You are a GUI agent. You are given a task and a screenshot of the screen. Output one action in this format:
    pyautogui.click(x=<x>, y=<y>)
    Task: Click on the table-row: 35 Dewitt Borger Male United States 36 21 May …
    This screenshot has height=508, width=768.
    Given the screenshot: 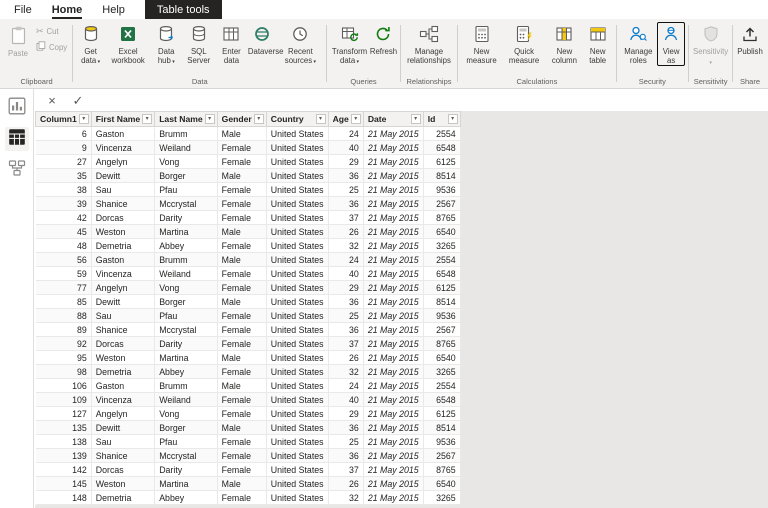 What is the action you would take?
    pyautogui.click(x=248, y=175)
    